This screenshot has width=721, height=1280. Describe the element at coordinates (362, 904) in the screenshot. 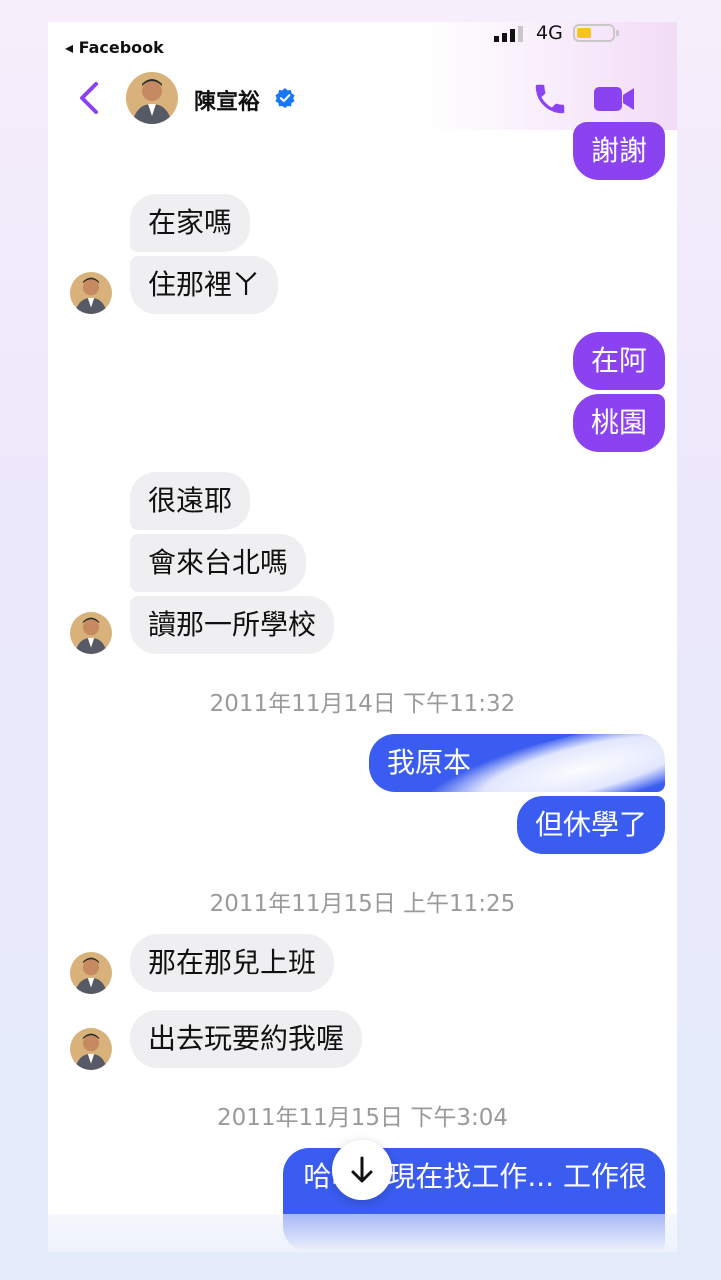

I see `timestamp: 2011年11月15日 上午11:25` at that location.